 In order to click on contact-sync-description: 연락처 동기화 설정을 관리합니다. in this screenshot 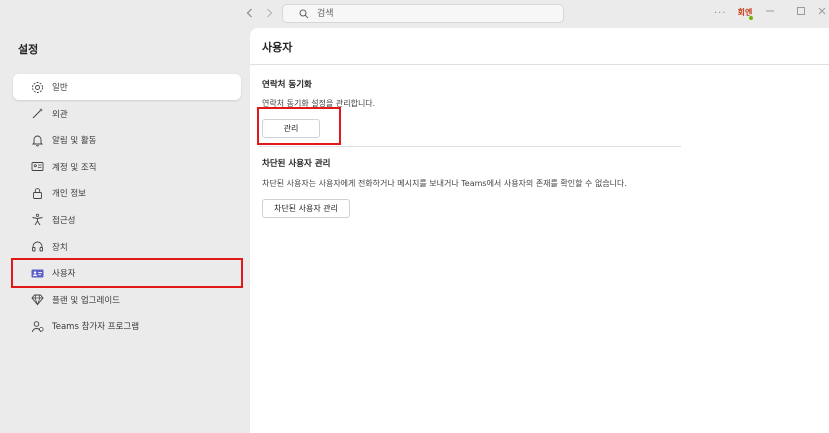, I will do `click(319, 103)`.